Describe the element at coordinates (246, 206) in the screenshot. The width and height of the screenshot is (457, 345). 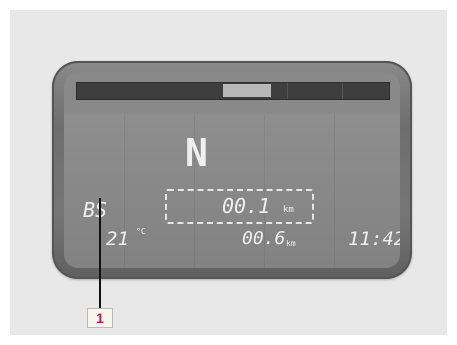
I see `trip-value: 00.1` at that location.